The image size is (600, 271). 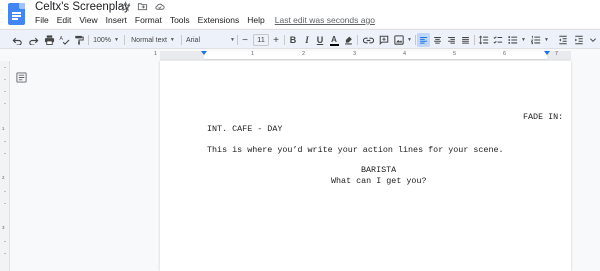 I want to click on ruler-right-margin, so click(x=559, y=55).